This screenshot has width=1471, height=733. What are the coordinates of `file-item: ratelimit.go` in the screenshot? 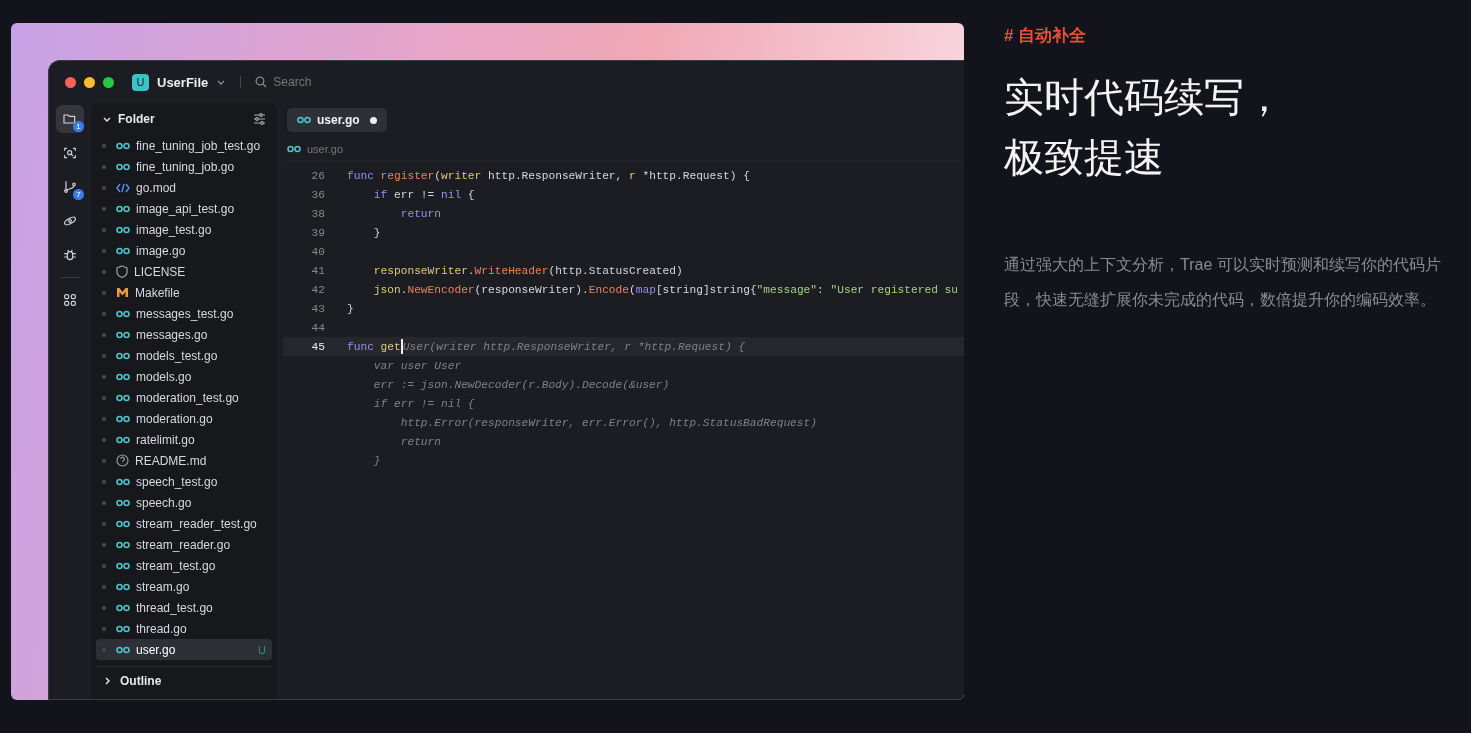 It's located at (184, 439).